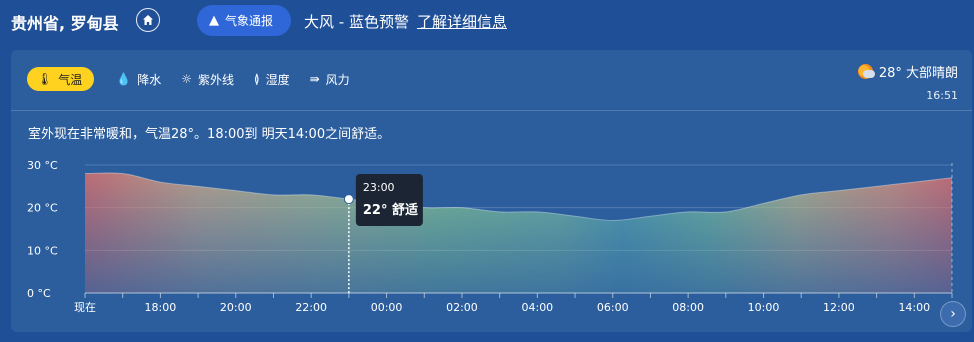 The width and height of the screenshot is (974, 342). Describe the element at coordinates (462, 307) in the screenshot. I see `x-tick-label: 02:00` at that location.